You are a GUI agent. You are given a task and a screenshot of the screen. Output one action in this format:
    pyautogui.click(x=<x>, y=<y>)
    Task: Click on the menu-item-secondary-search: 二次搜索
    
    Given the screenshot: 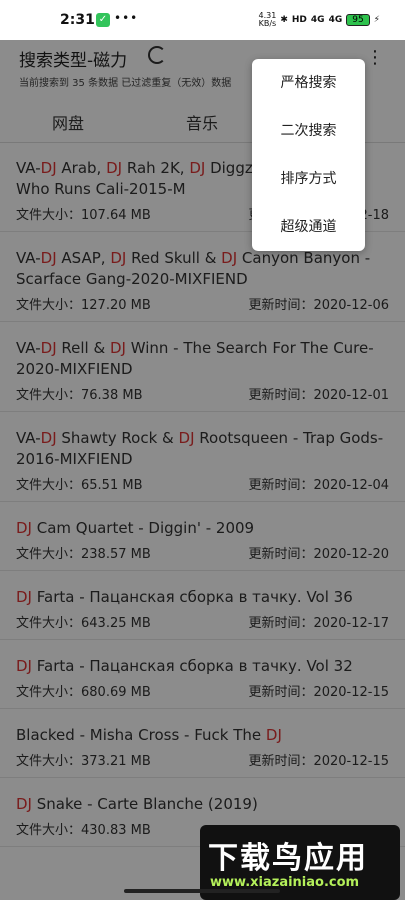 What is the action you would take?
    pyautogui.click(x=308, y=131)
    